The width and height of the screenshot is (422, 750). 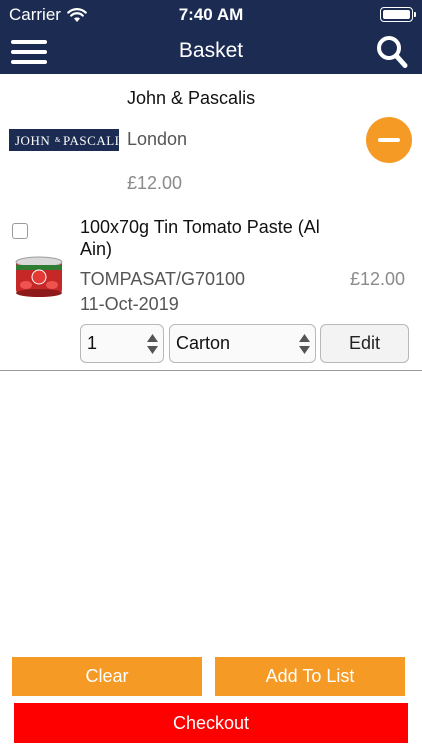 I want to click on quantity-select: 1, so click(x=122, y=343).